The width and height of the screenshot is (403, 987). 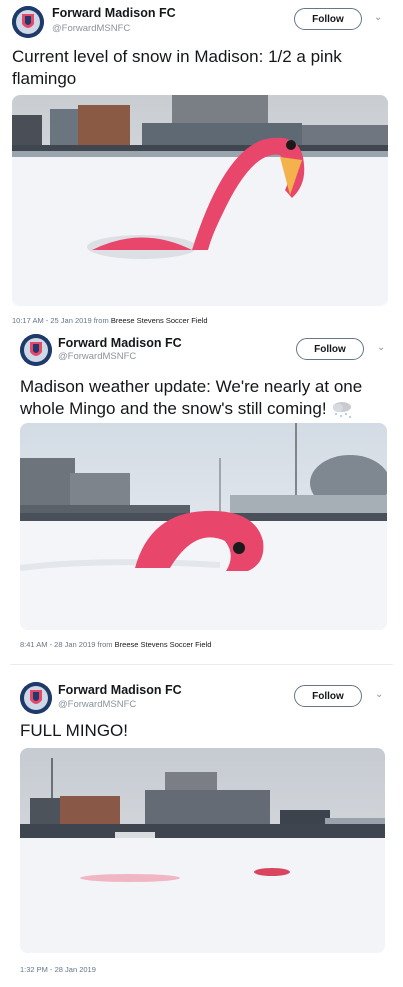 I want to click on tweet-text: FULL MINGO!, so click(x=74, y=730).